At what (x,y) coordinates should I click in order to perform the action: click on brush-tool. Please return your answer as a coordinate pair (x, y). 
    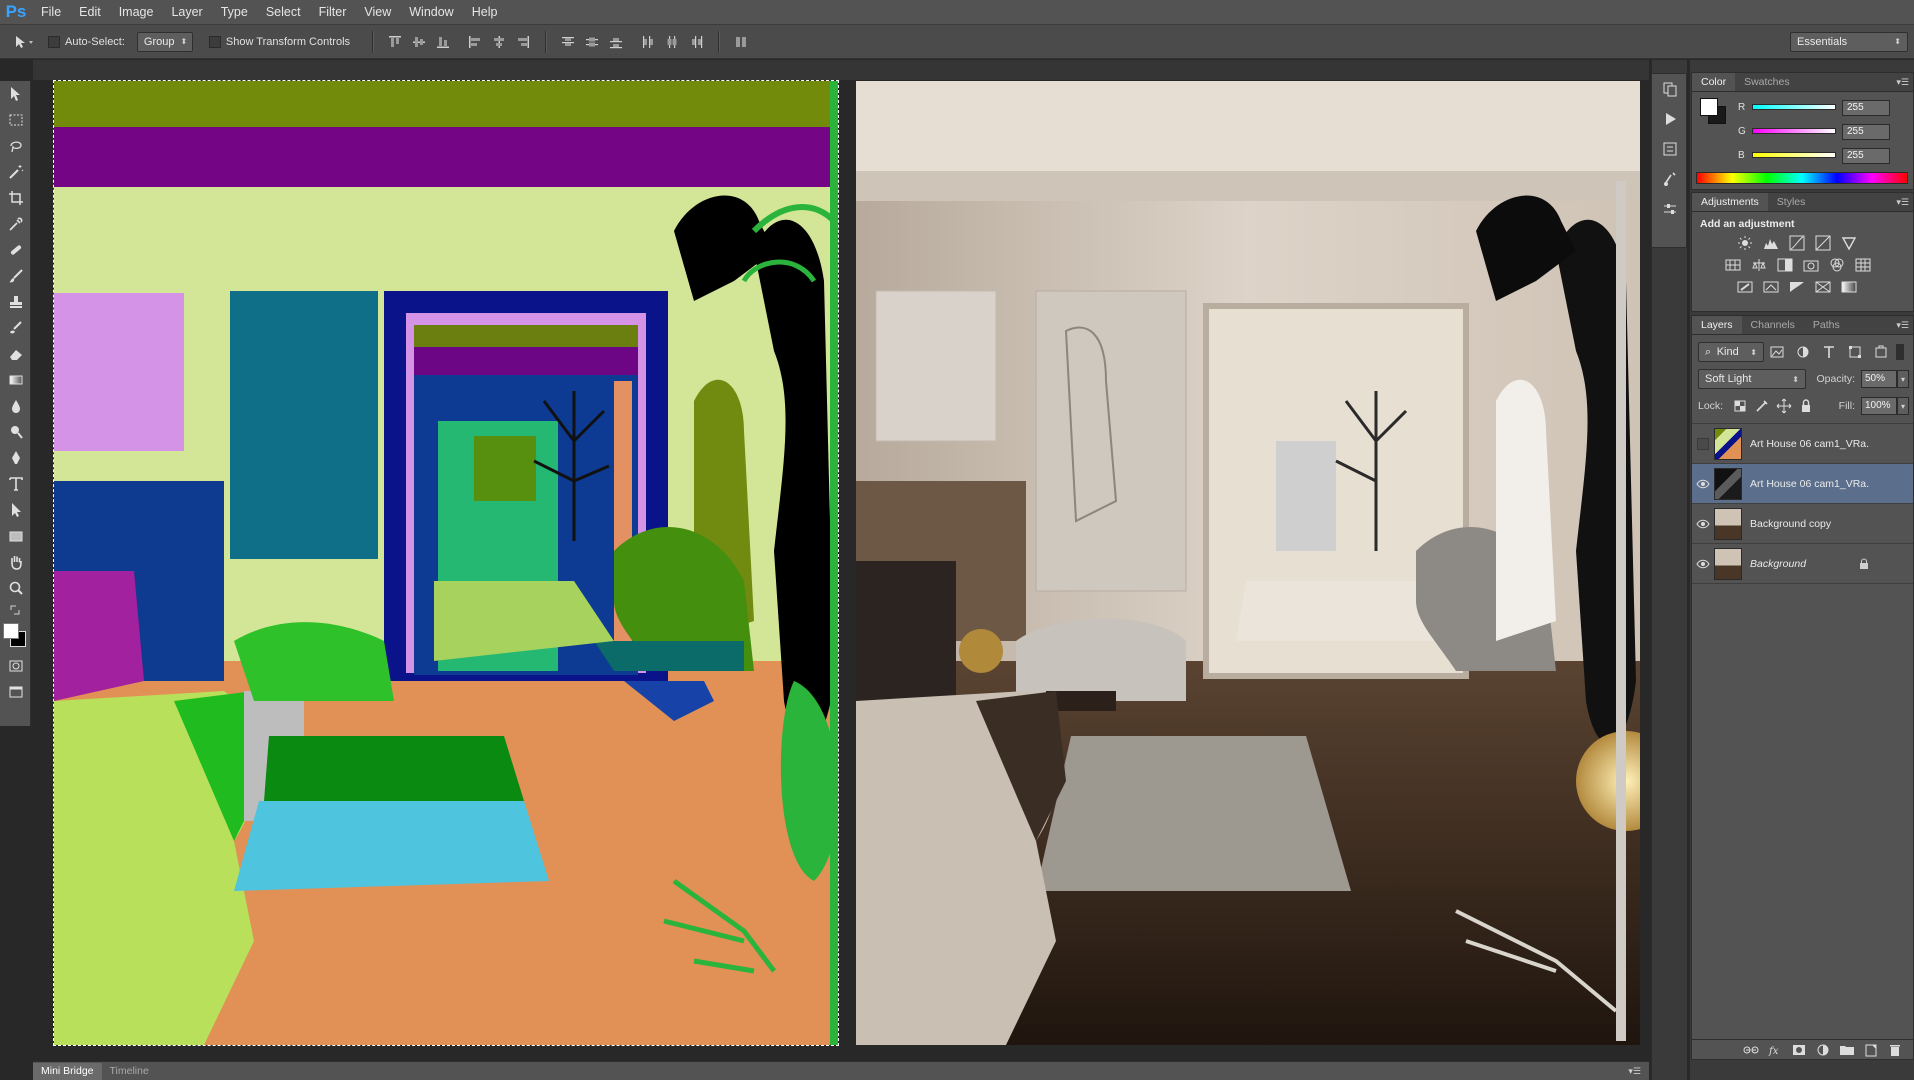
    Looking at the image, I should click on (15, 276).